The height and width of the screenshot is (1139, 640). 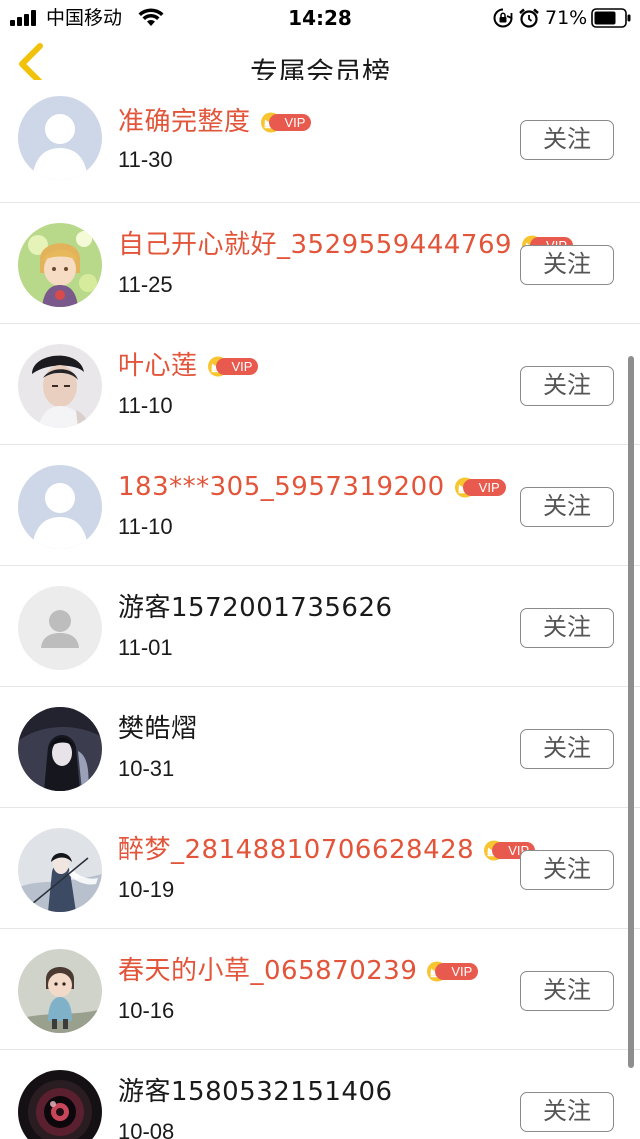 I want to click on member-name: 春天的小草_065870239, so click(x=267, y=971).